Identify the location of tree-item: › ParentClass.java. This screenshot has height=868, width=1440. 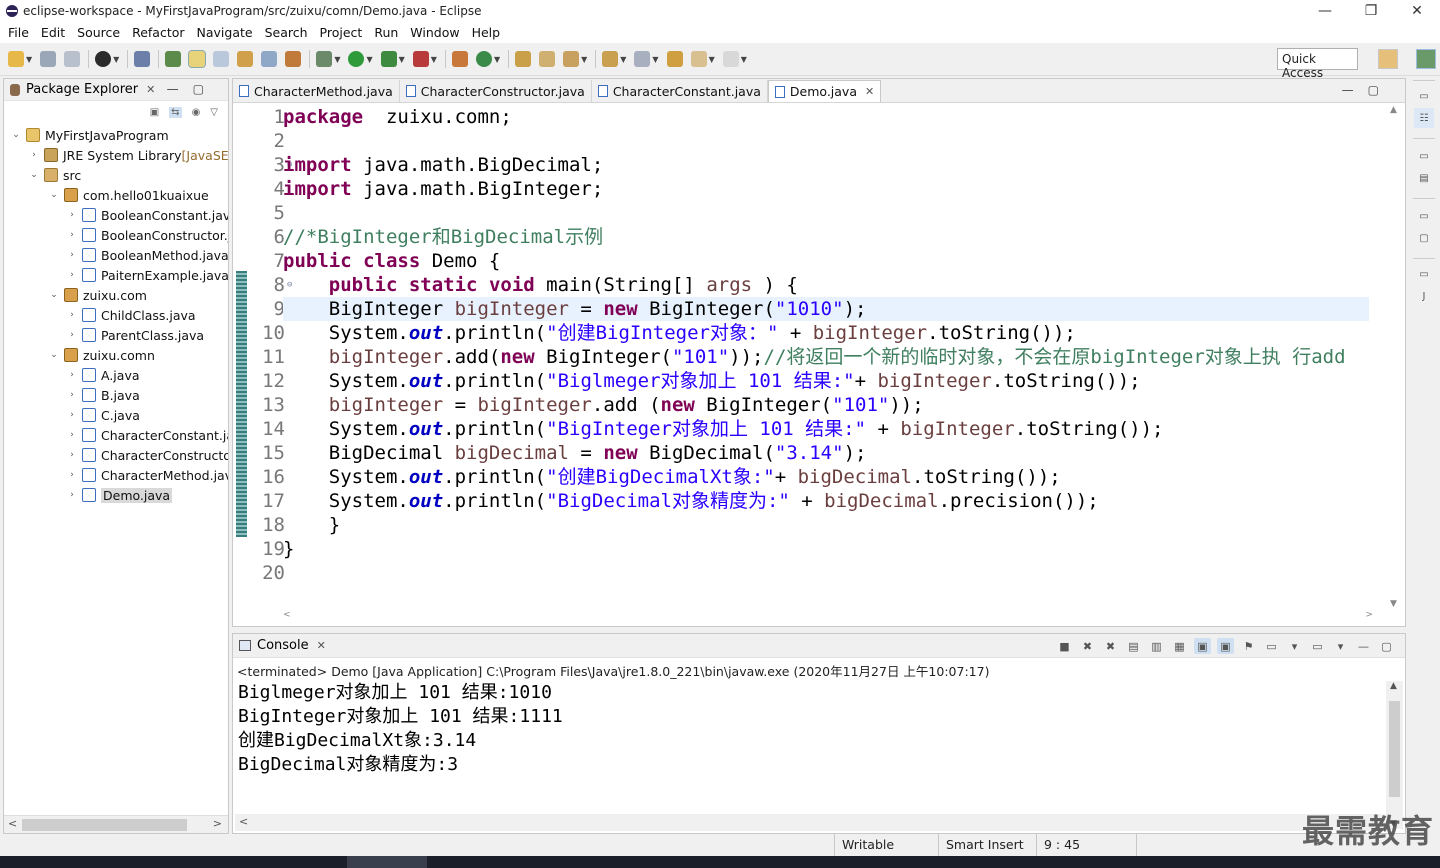
(135, 335).